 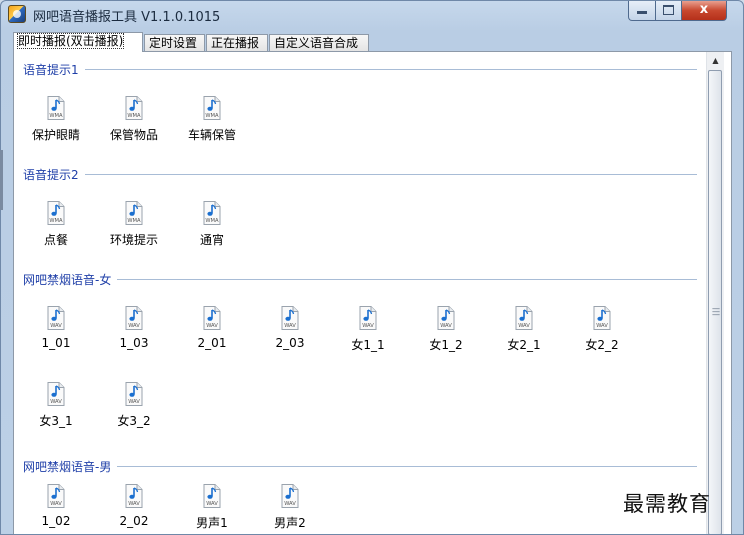 What do you see at coordinates (54, 174) in the screenshot?
I see `group-title: 语音提示2` at bounding box center [54, 174].